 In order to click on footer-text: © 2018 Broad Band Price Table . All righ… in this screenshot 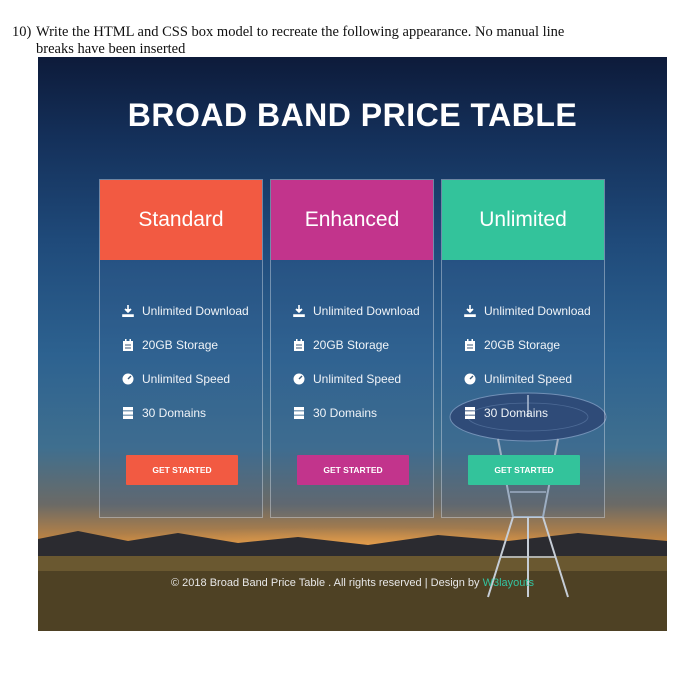, I will do `click(327, 583)`.